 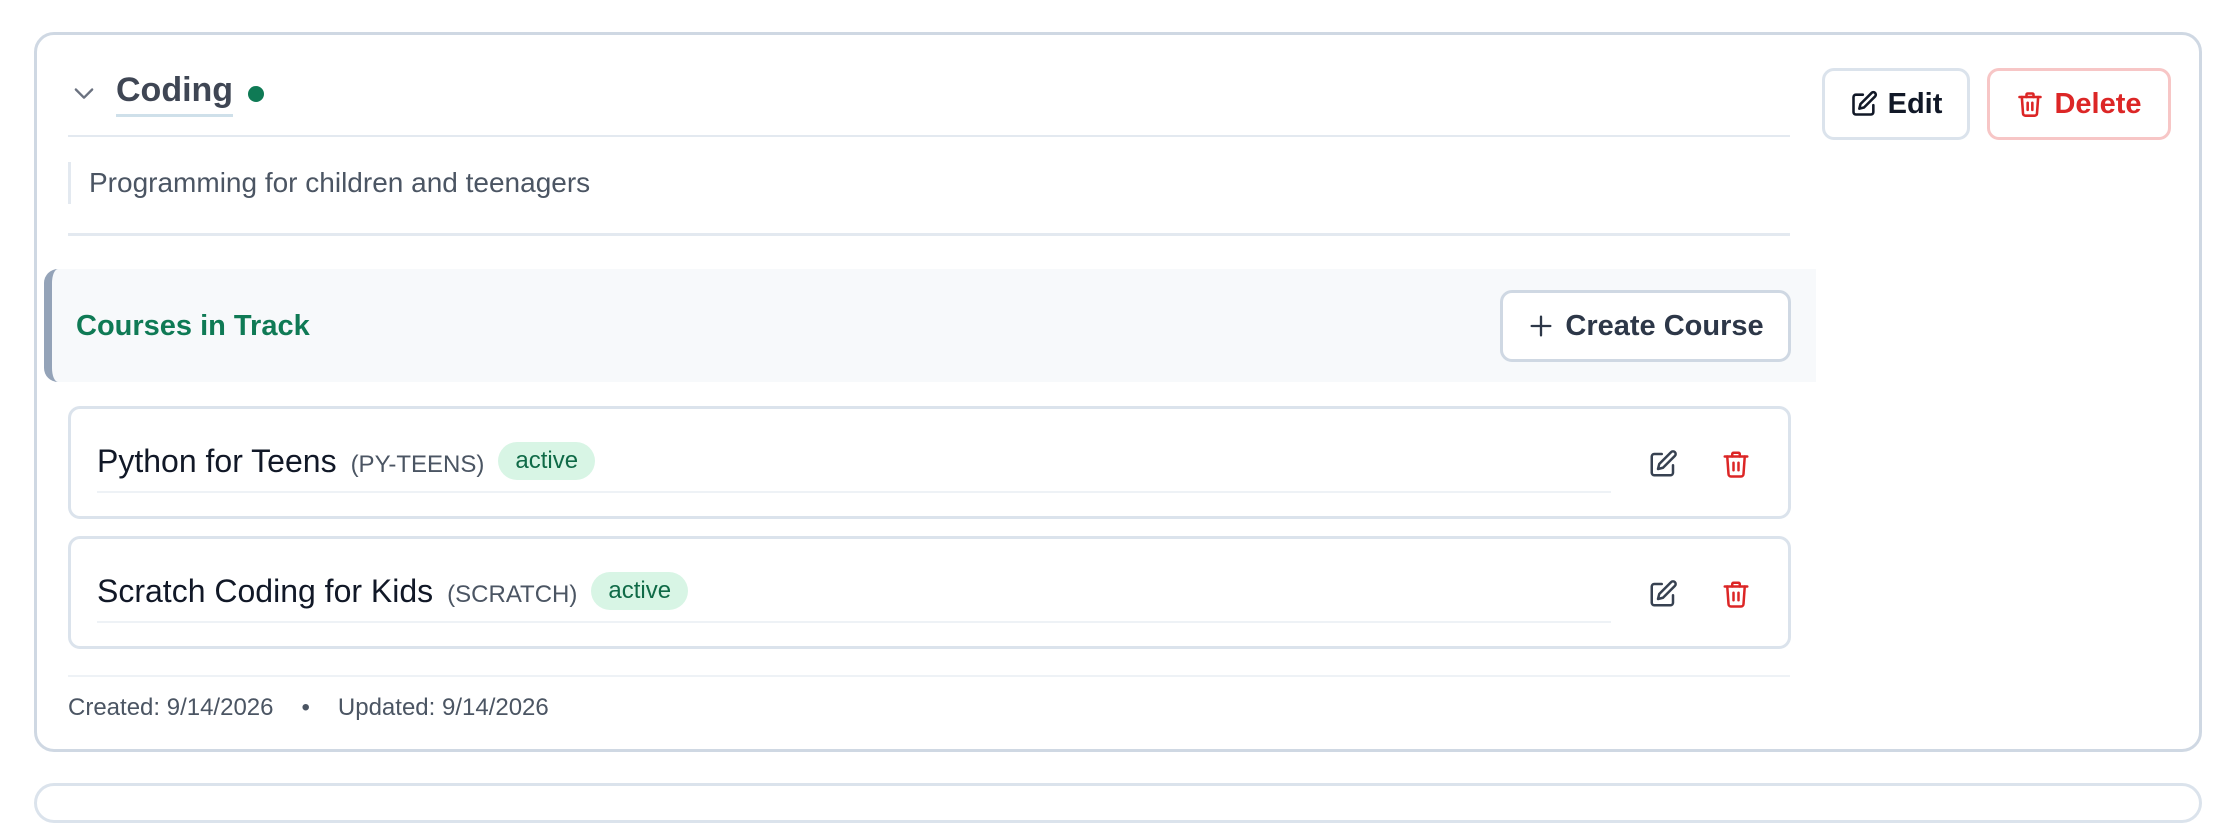 I want to click on courses-section-title: Courses in Track, so click(x=193, y=326).